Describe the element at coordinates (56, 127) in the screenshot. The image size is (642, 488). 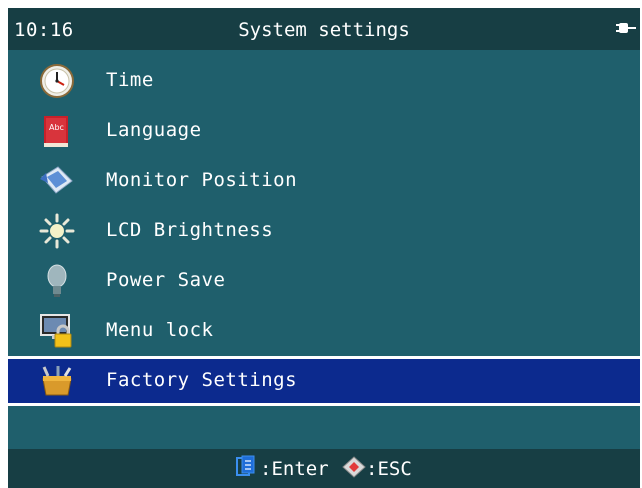
I see `svg-text: Abc` at that location.